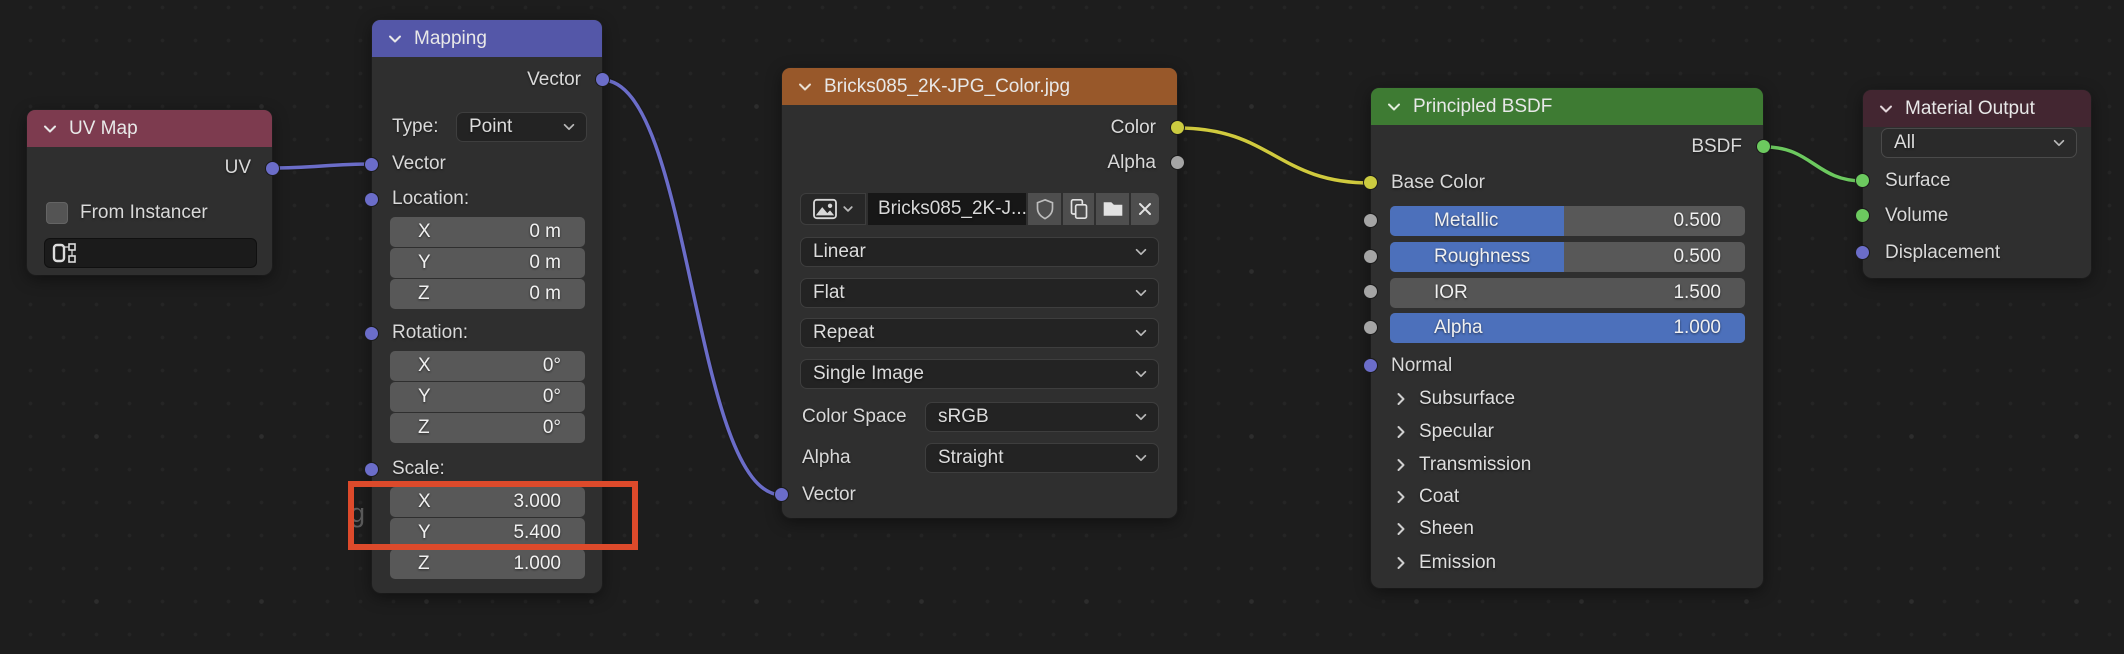  I want to click on checkbox-label: From Instancer, so click(144, 212).